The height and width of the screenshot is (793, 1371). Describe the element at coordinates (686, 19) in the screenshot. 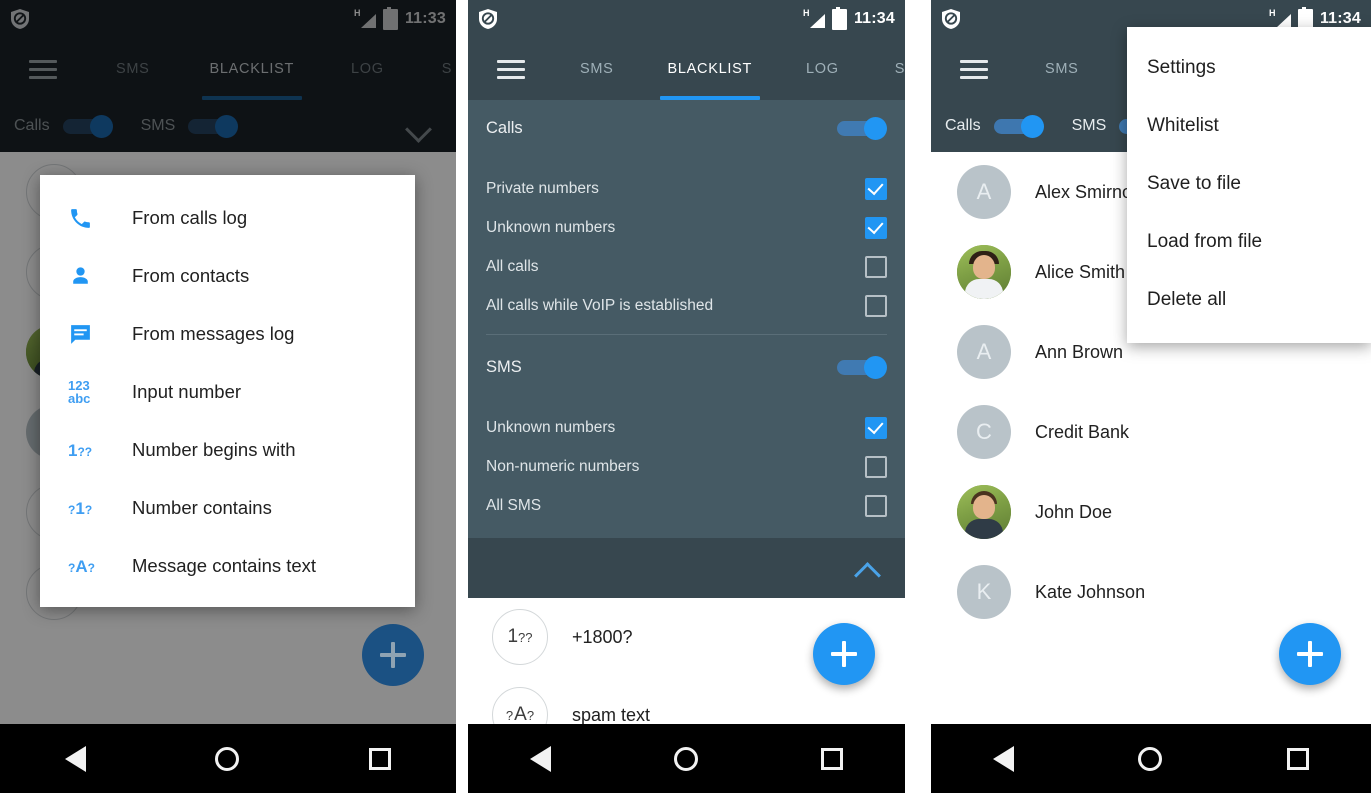

I see `status-bar: H 11:34` at that location.